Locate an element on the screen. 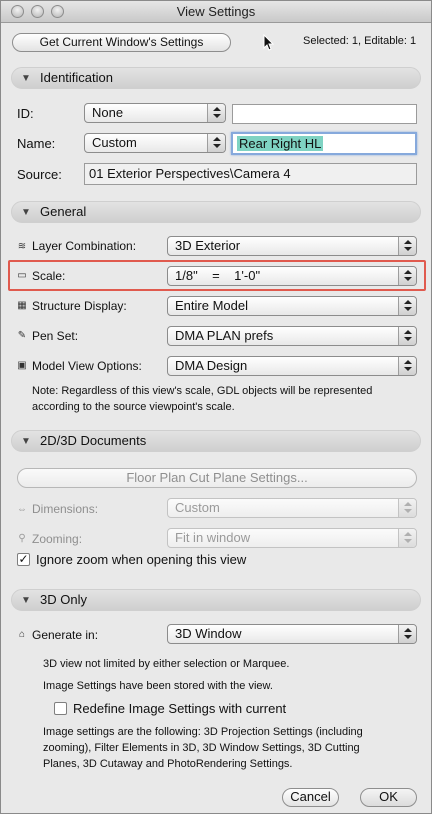 This screenshot has height=814, width=432. dimensions-label: Dimensions: is located at coordinates (65, 509).